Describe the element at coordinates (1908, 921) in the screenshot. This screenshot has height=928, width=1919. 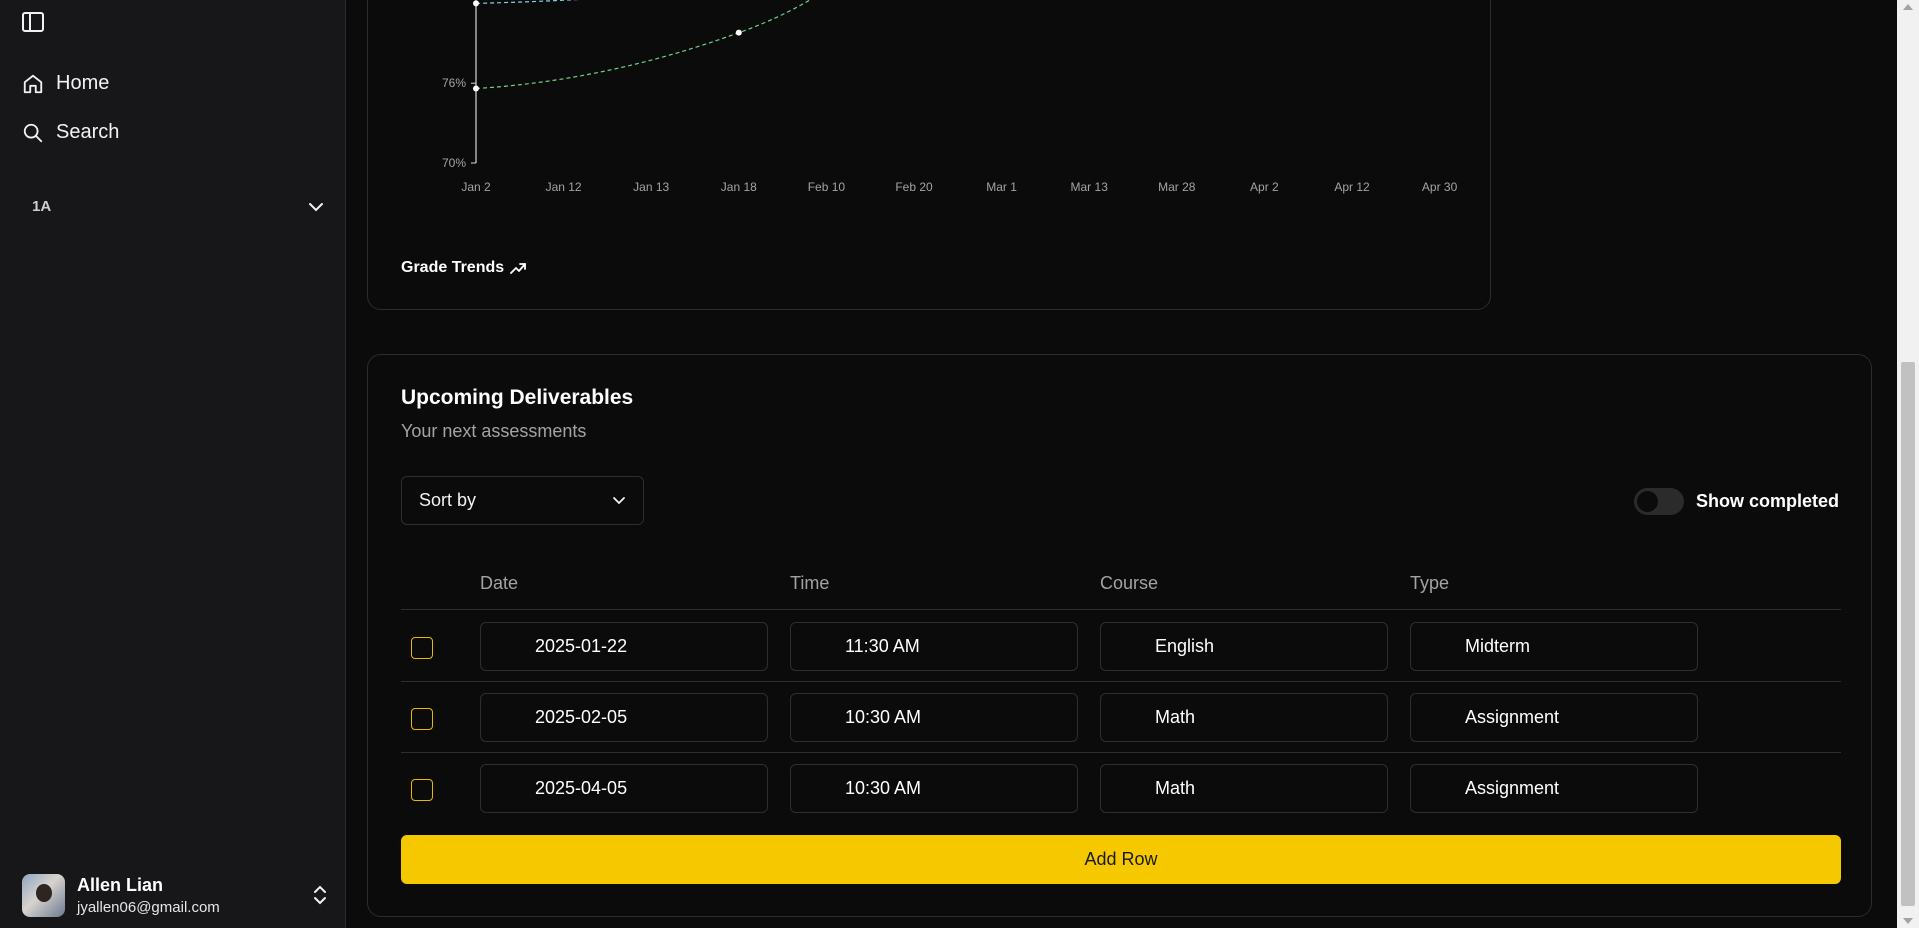
I see `scroll-down-arrow-icon` at that location.